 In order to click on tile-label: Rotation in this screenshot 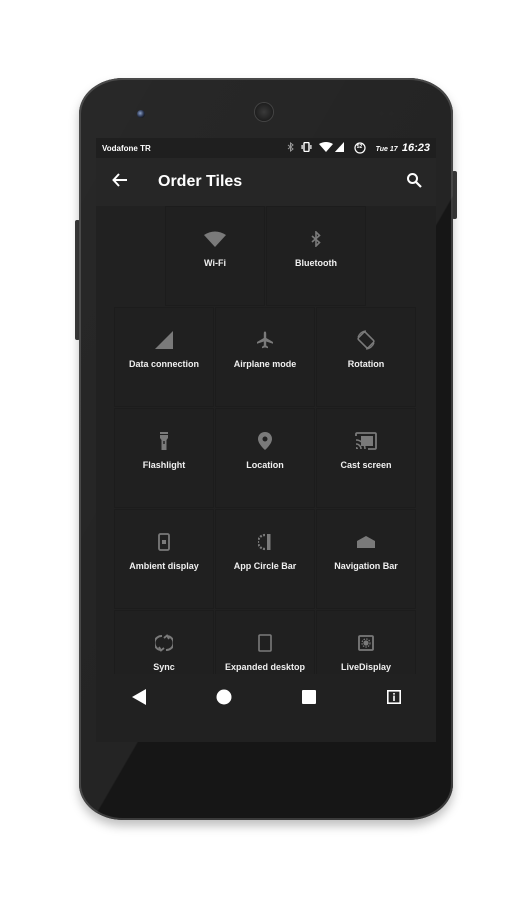, I will do `click(366, 364)`.